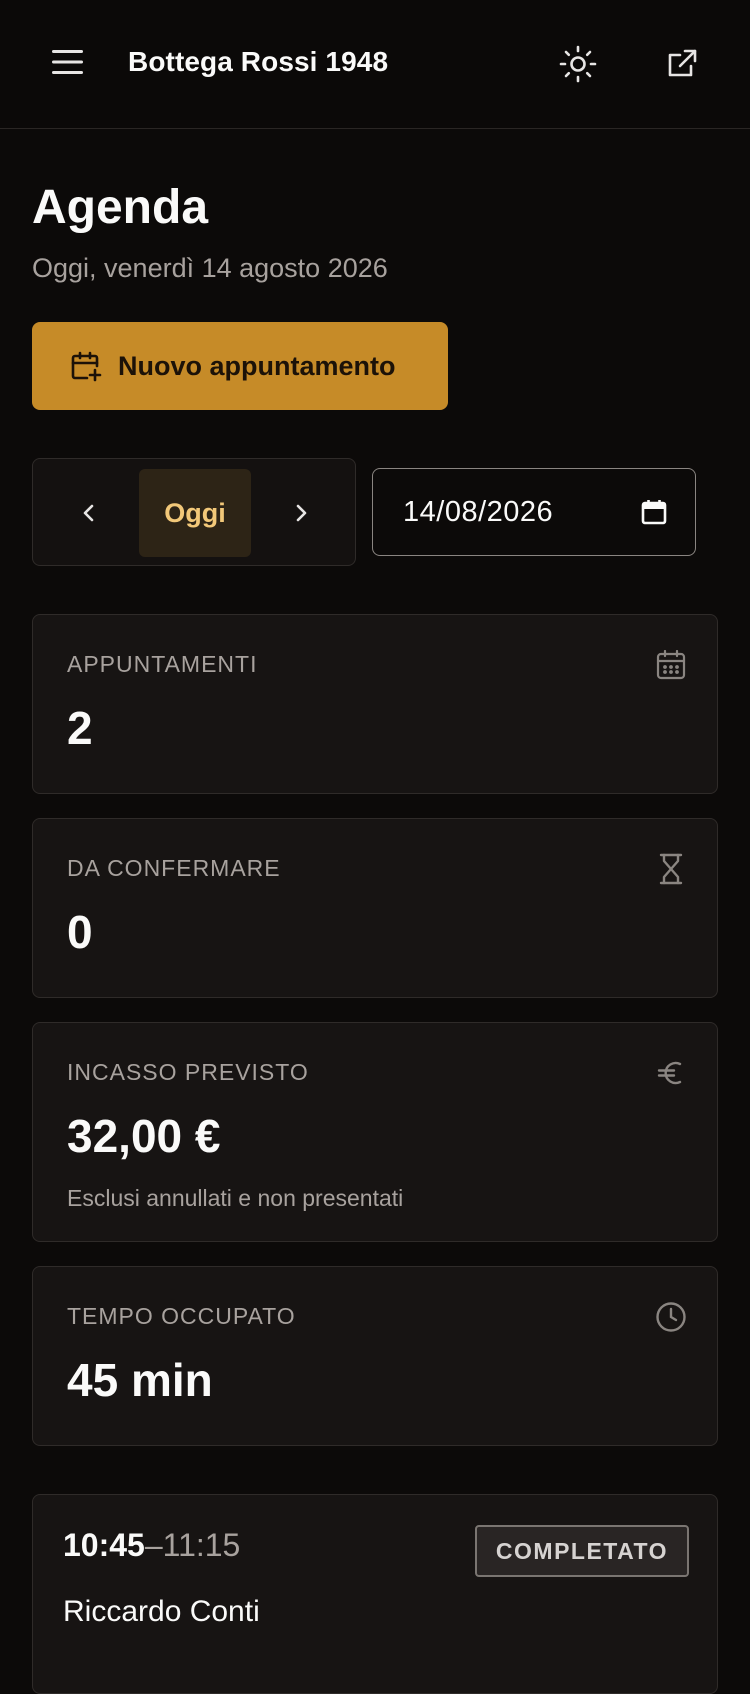 This screenshot has width=750, height=1694. I want to click on chevron-left-icon, so click(88, 513).